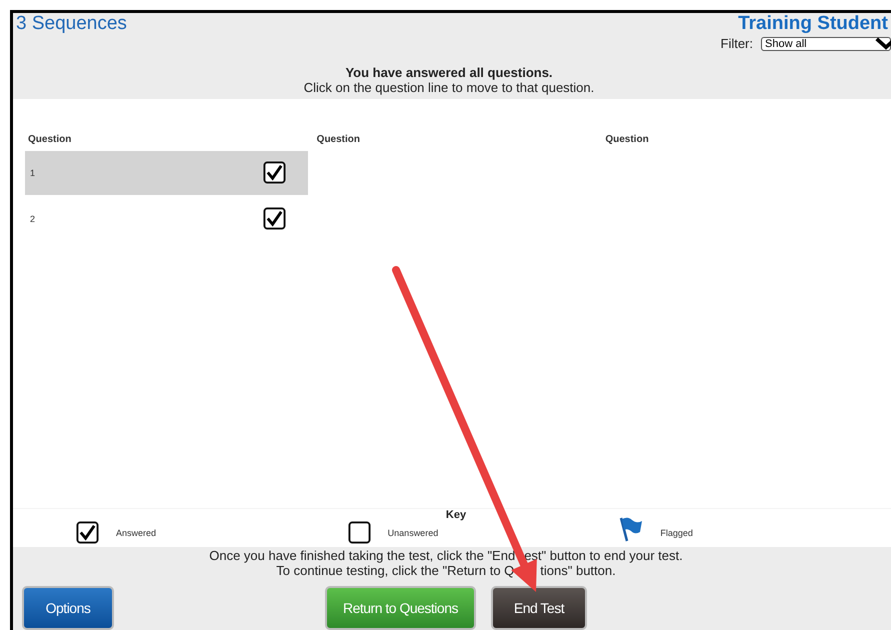 Image resolution: width=891 pixels, height=630 pixels. What do you see at coordinates (578, 570) in the screenshot?
I see `footer-instruction: tions" button.` at bounding box center [578, 570].